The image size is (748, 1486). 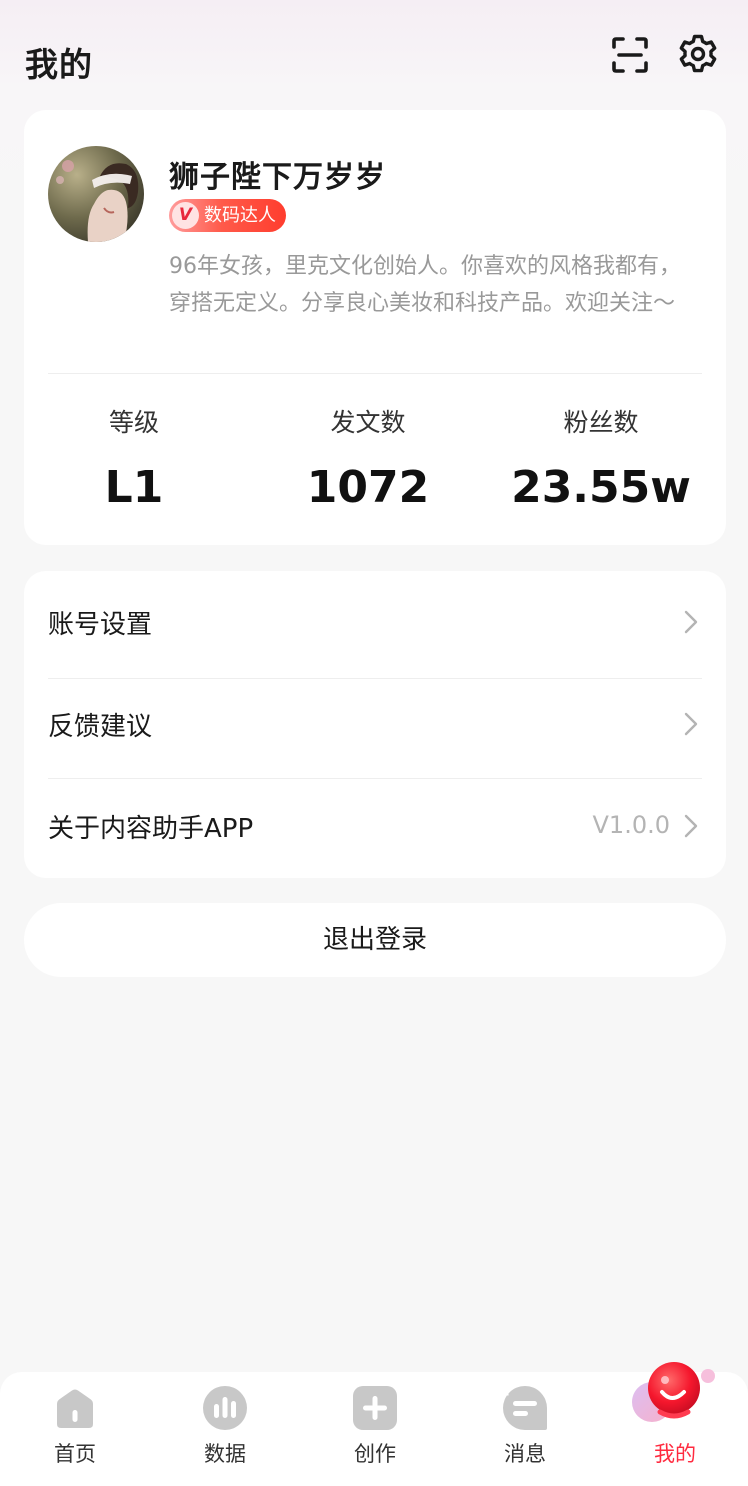 I want to click on nav-item-profile: 我的, so click(x=674, y=1424).